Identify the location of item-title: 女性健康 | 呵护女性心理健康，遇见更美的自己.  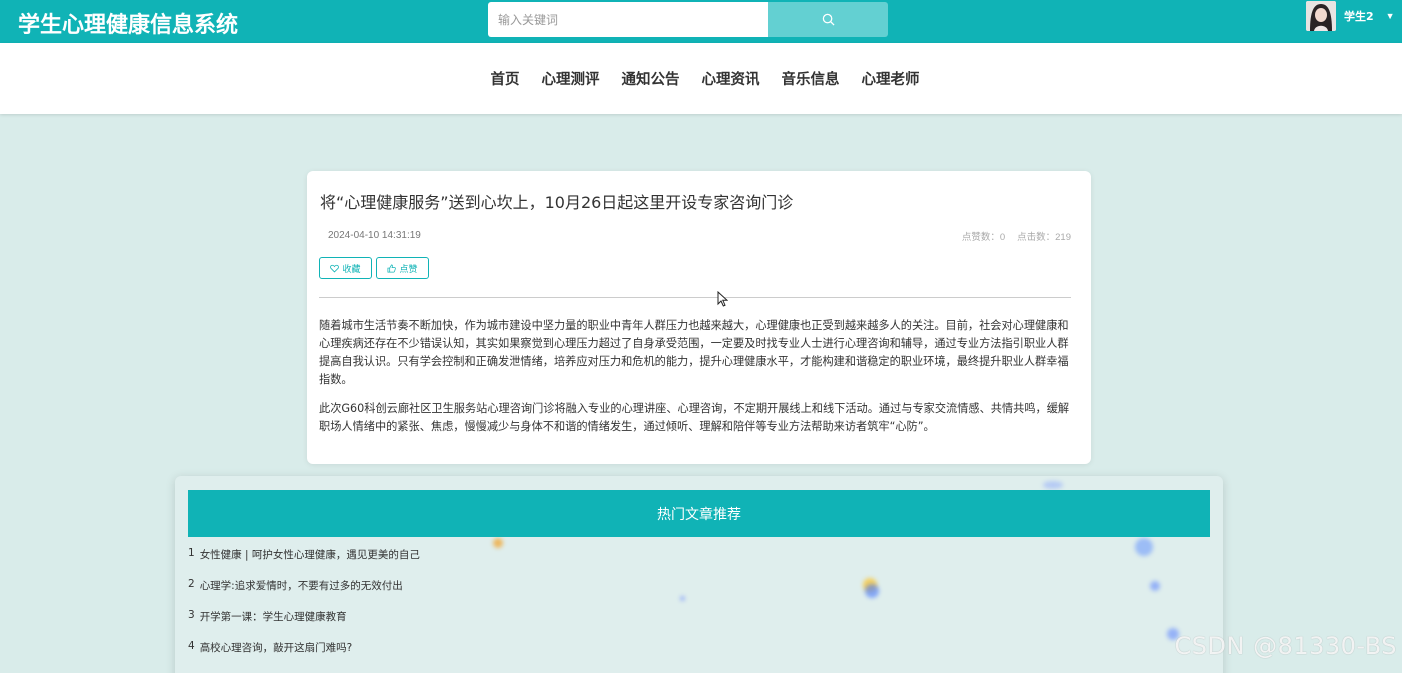
(310, 562).